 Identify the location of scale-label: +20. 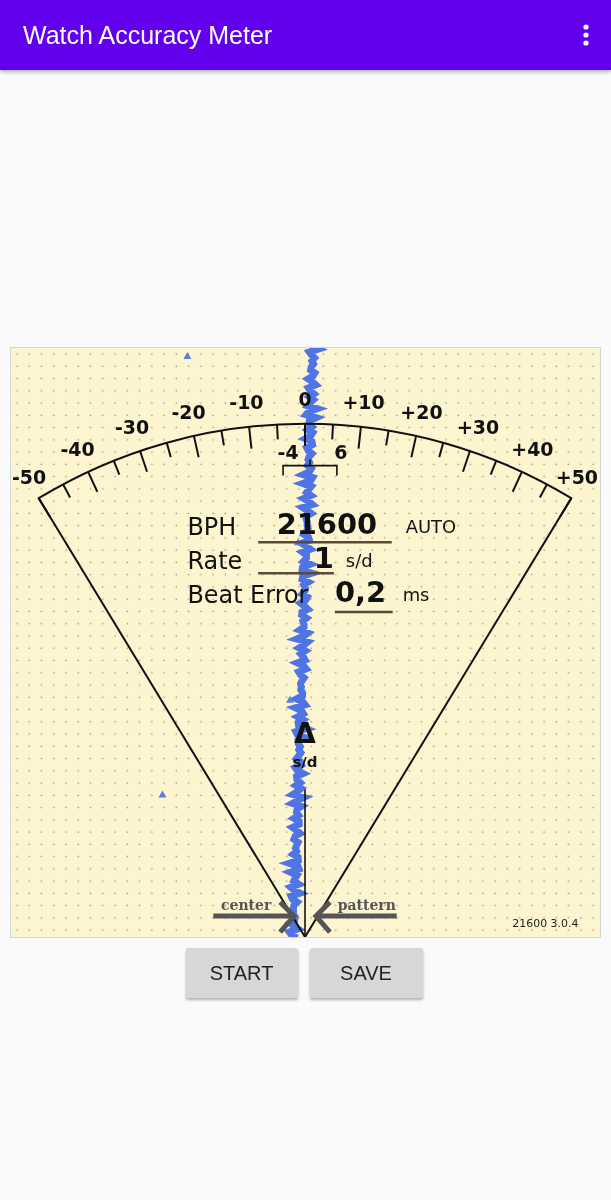
(421, 411).